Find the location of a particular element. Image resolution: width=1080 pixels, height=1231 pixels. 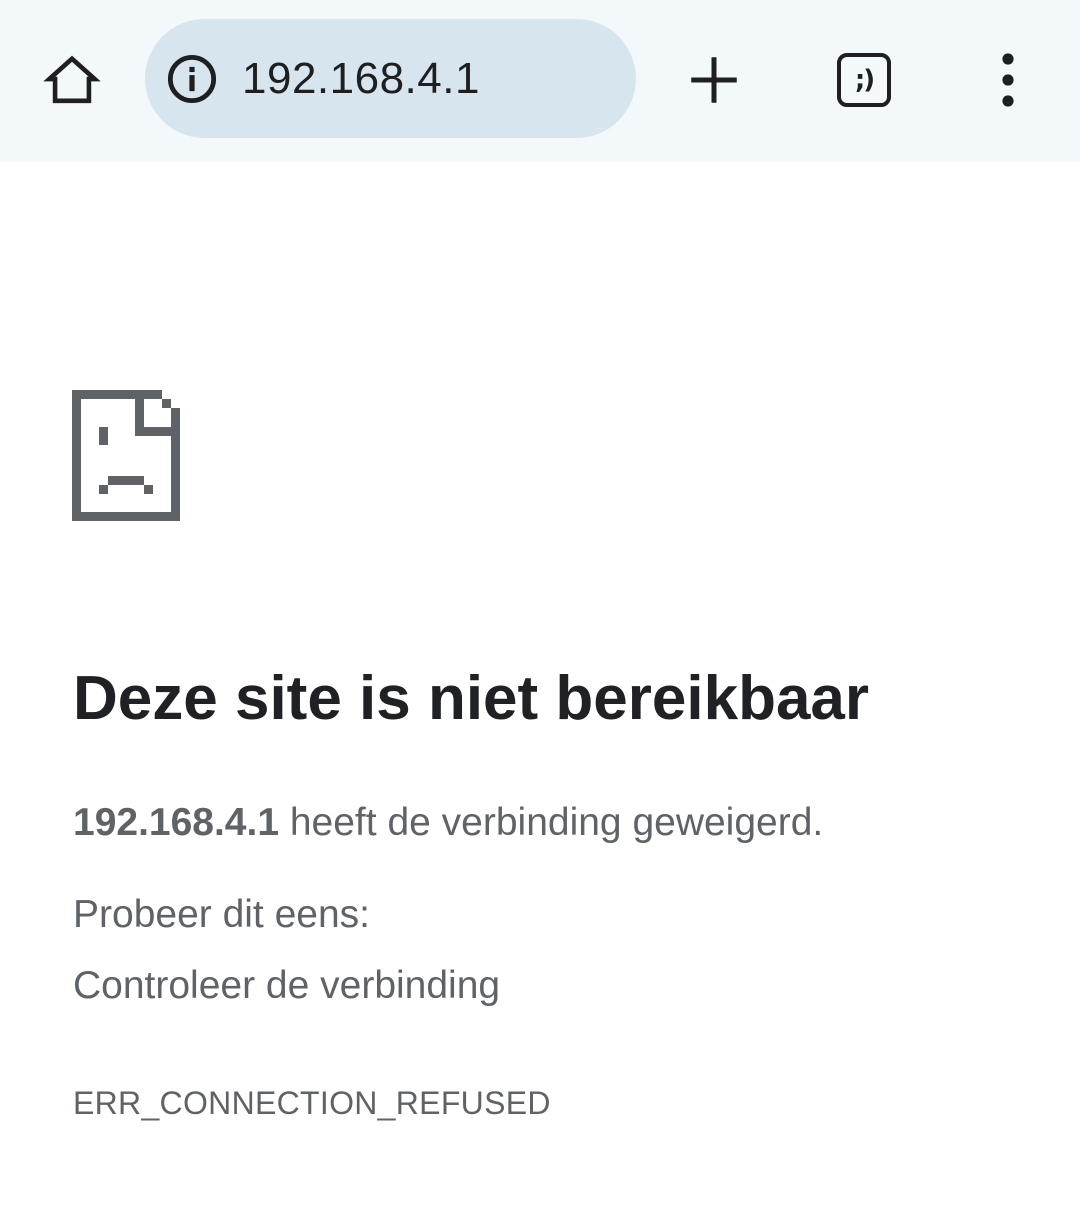

suggestion-check-connection: Controleer de verbinding is located at coordinates (287, 985).